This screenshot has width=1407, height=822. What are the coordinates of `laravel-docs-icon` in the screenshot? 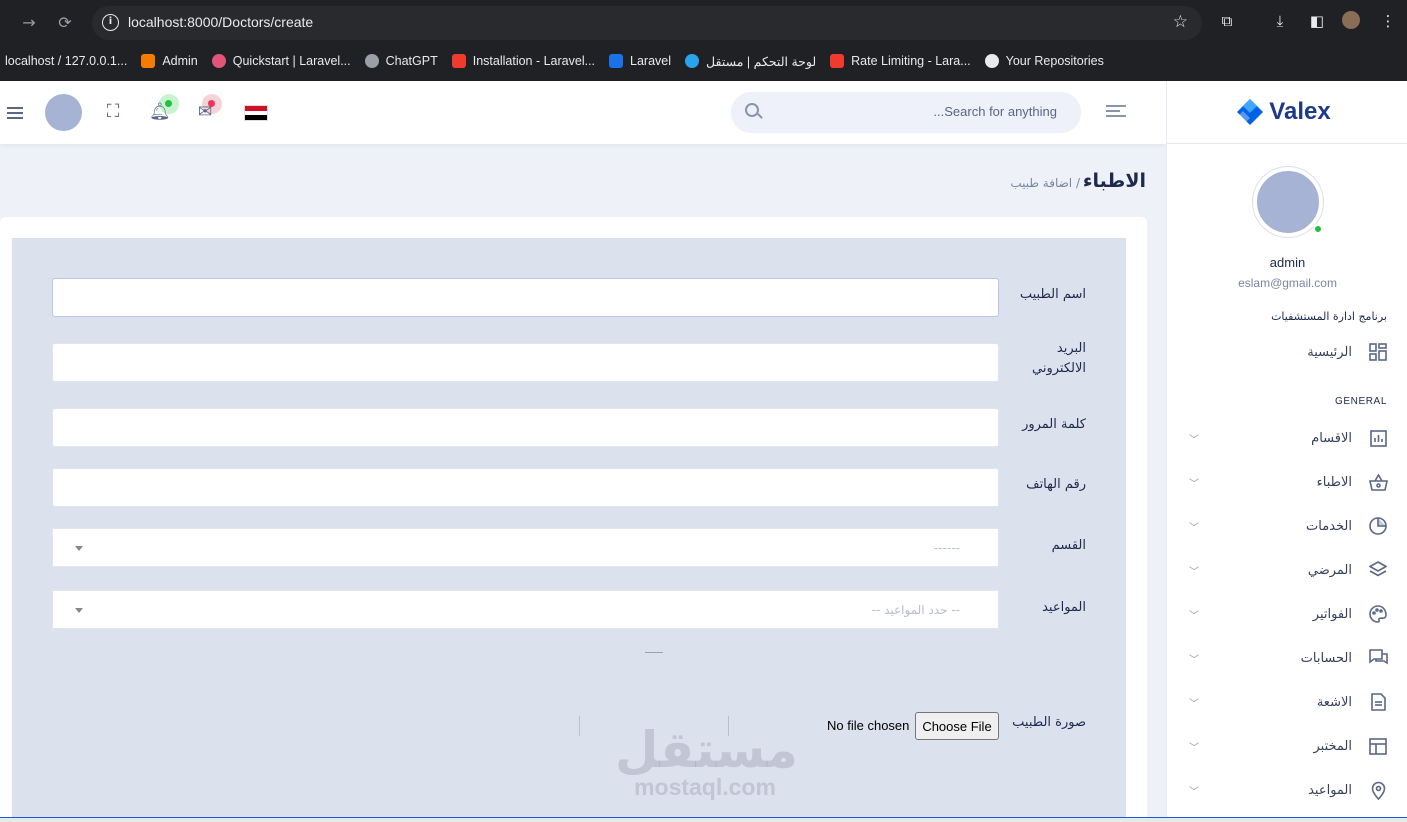 It's located at (616, 61).